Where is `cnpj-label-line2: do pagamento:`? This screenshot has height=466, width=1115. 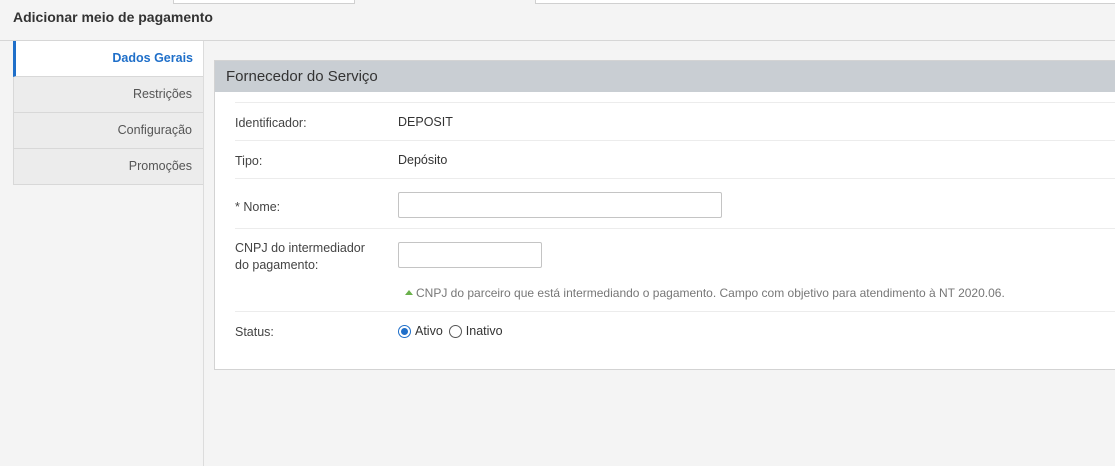
cnpj-label-line2: do pagamento: is located at coordinates (277, 265).